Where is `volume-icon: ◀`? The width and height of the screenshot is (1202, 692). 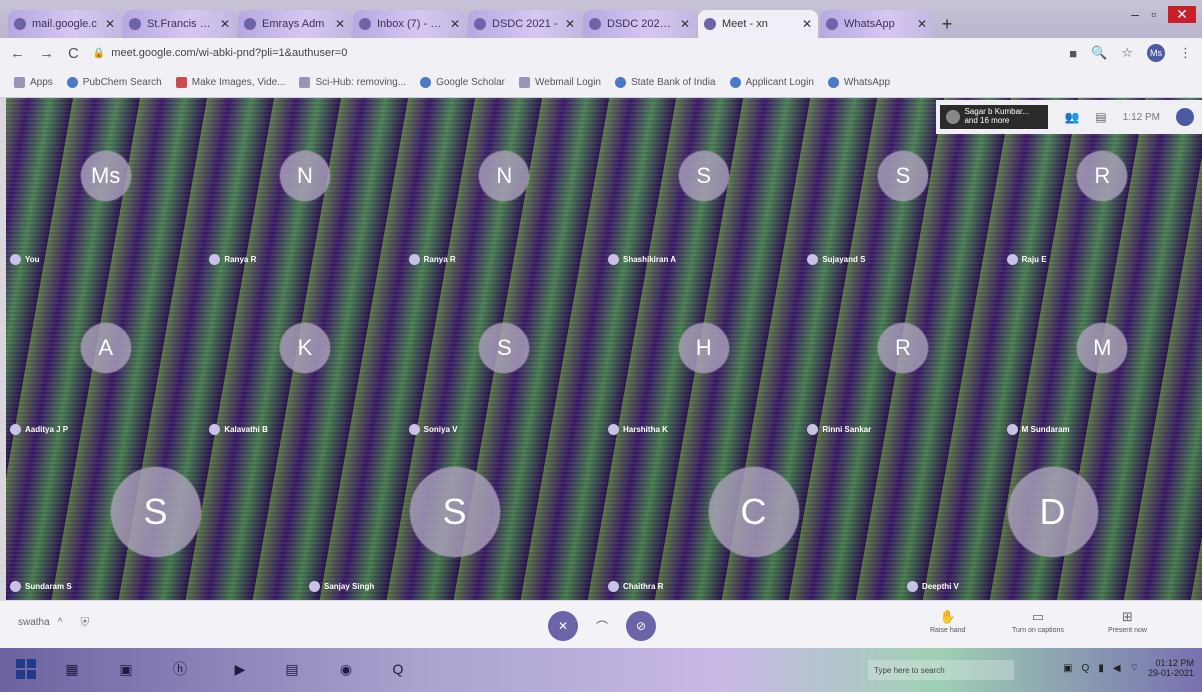 volume-icon: ◀ is located at coordinates (1117, 668).